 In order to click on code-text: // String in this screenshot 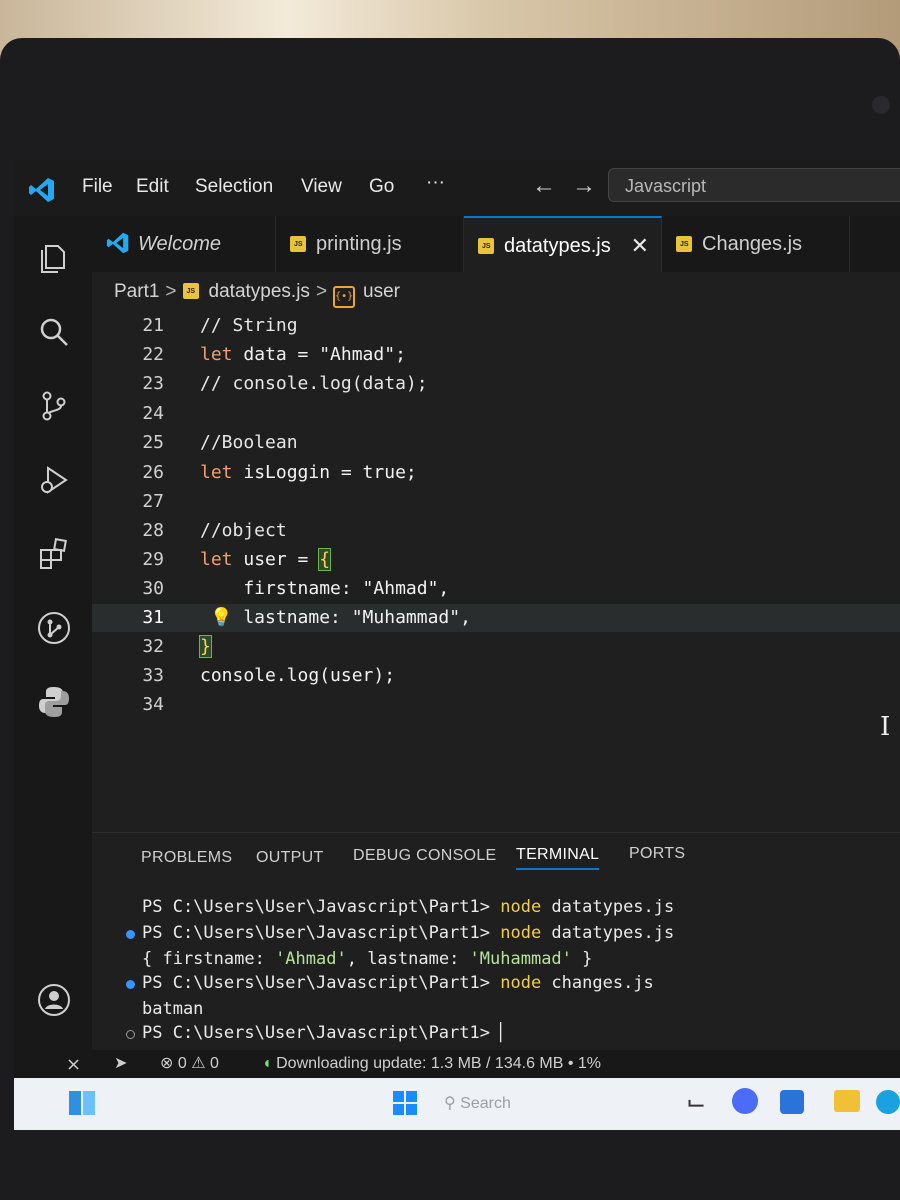, I will do `click(249, 325)`.